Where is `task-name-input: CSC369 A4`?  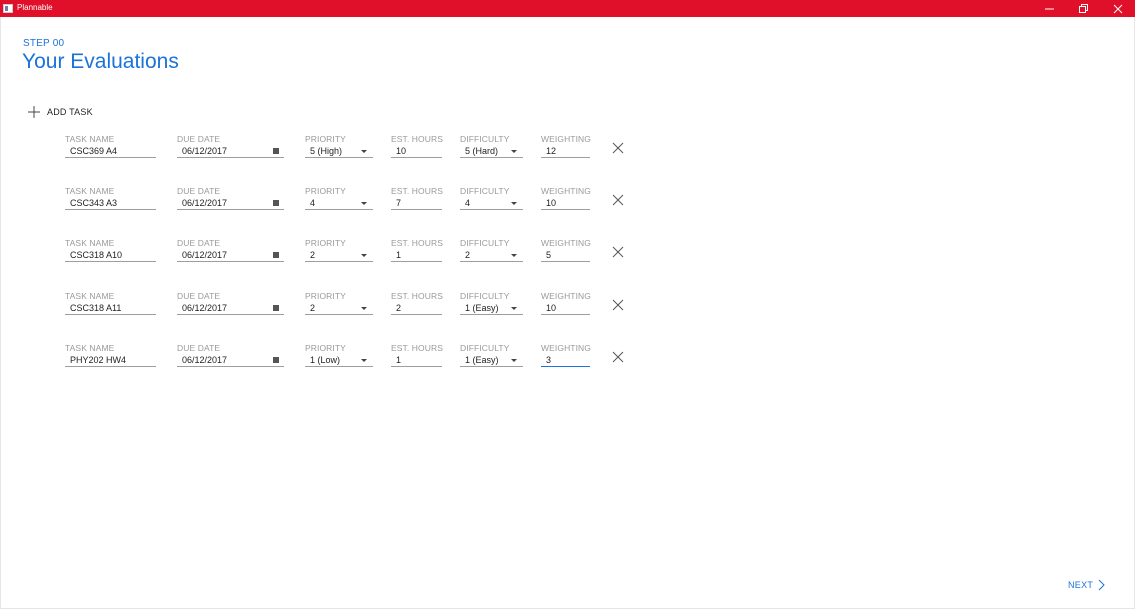
task-name-input: CSC369 A4 is located at coordinates (110, 151).